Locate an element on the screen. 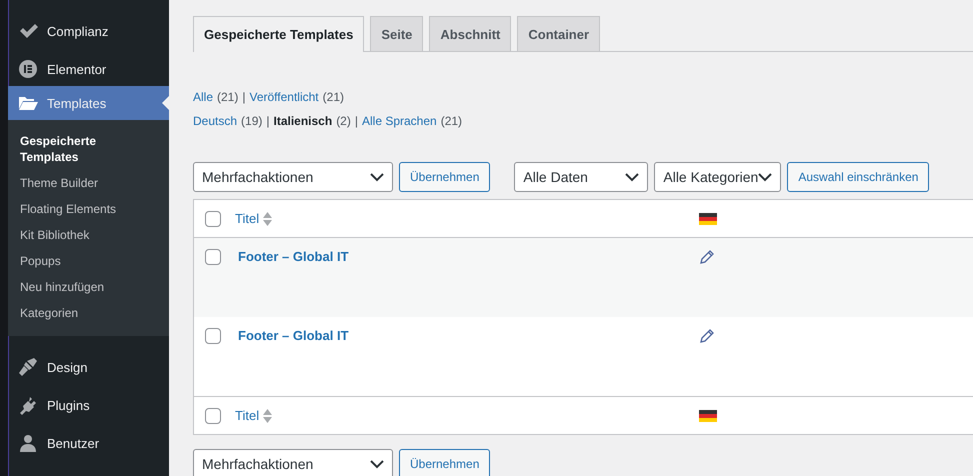 This screenshot has height=476, width=973. sidebar-item: Design is located at coordinates (88, 367).